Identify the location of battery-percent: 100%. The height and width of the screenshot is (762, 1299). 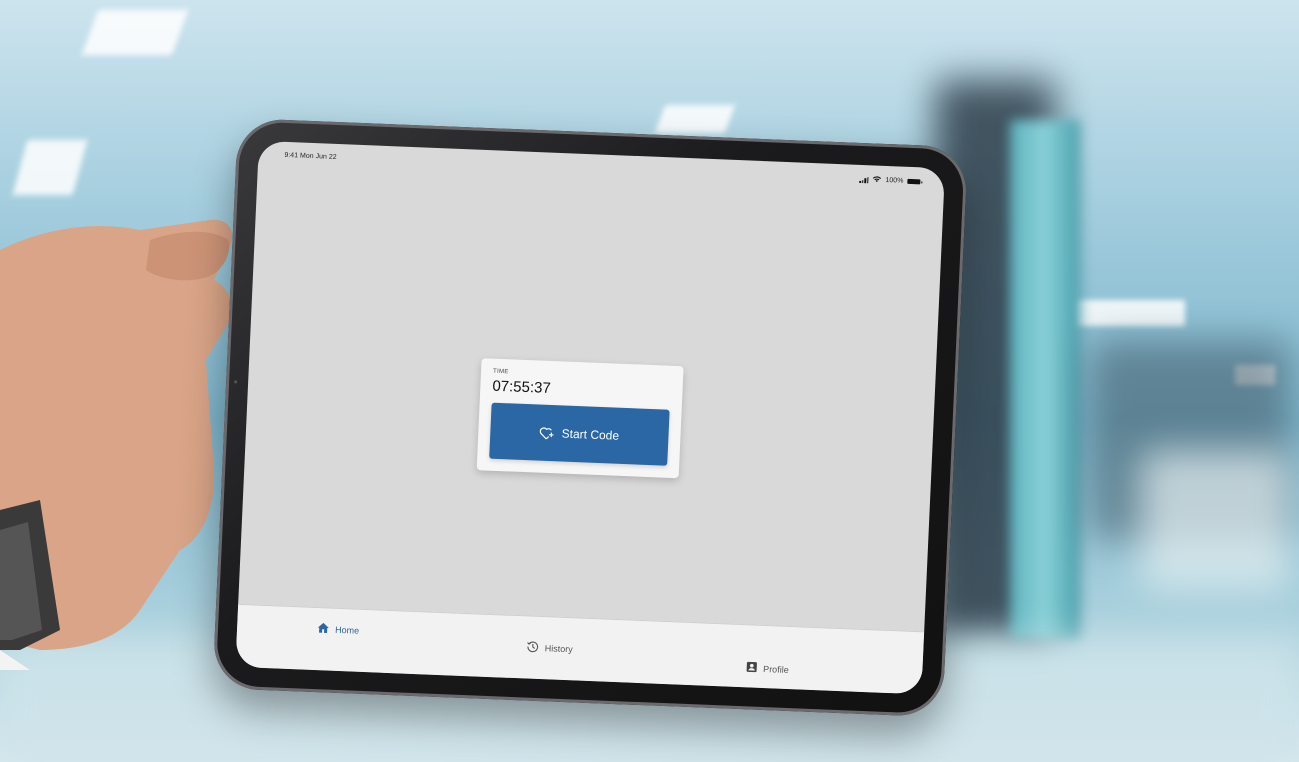
(894, 180).